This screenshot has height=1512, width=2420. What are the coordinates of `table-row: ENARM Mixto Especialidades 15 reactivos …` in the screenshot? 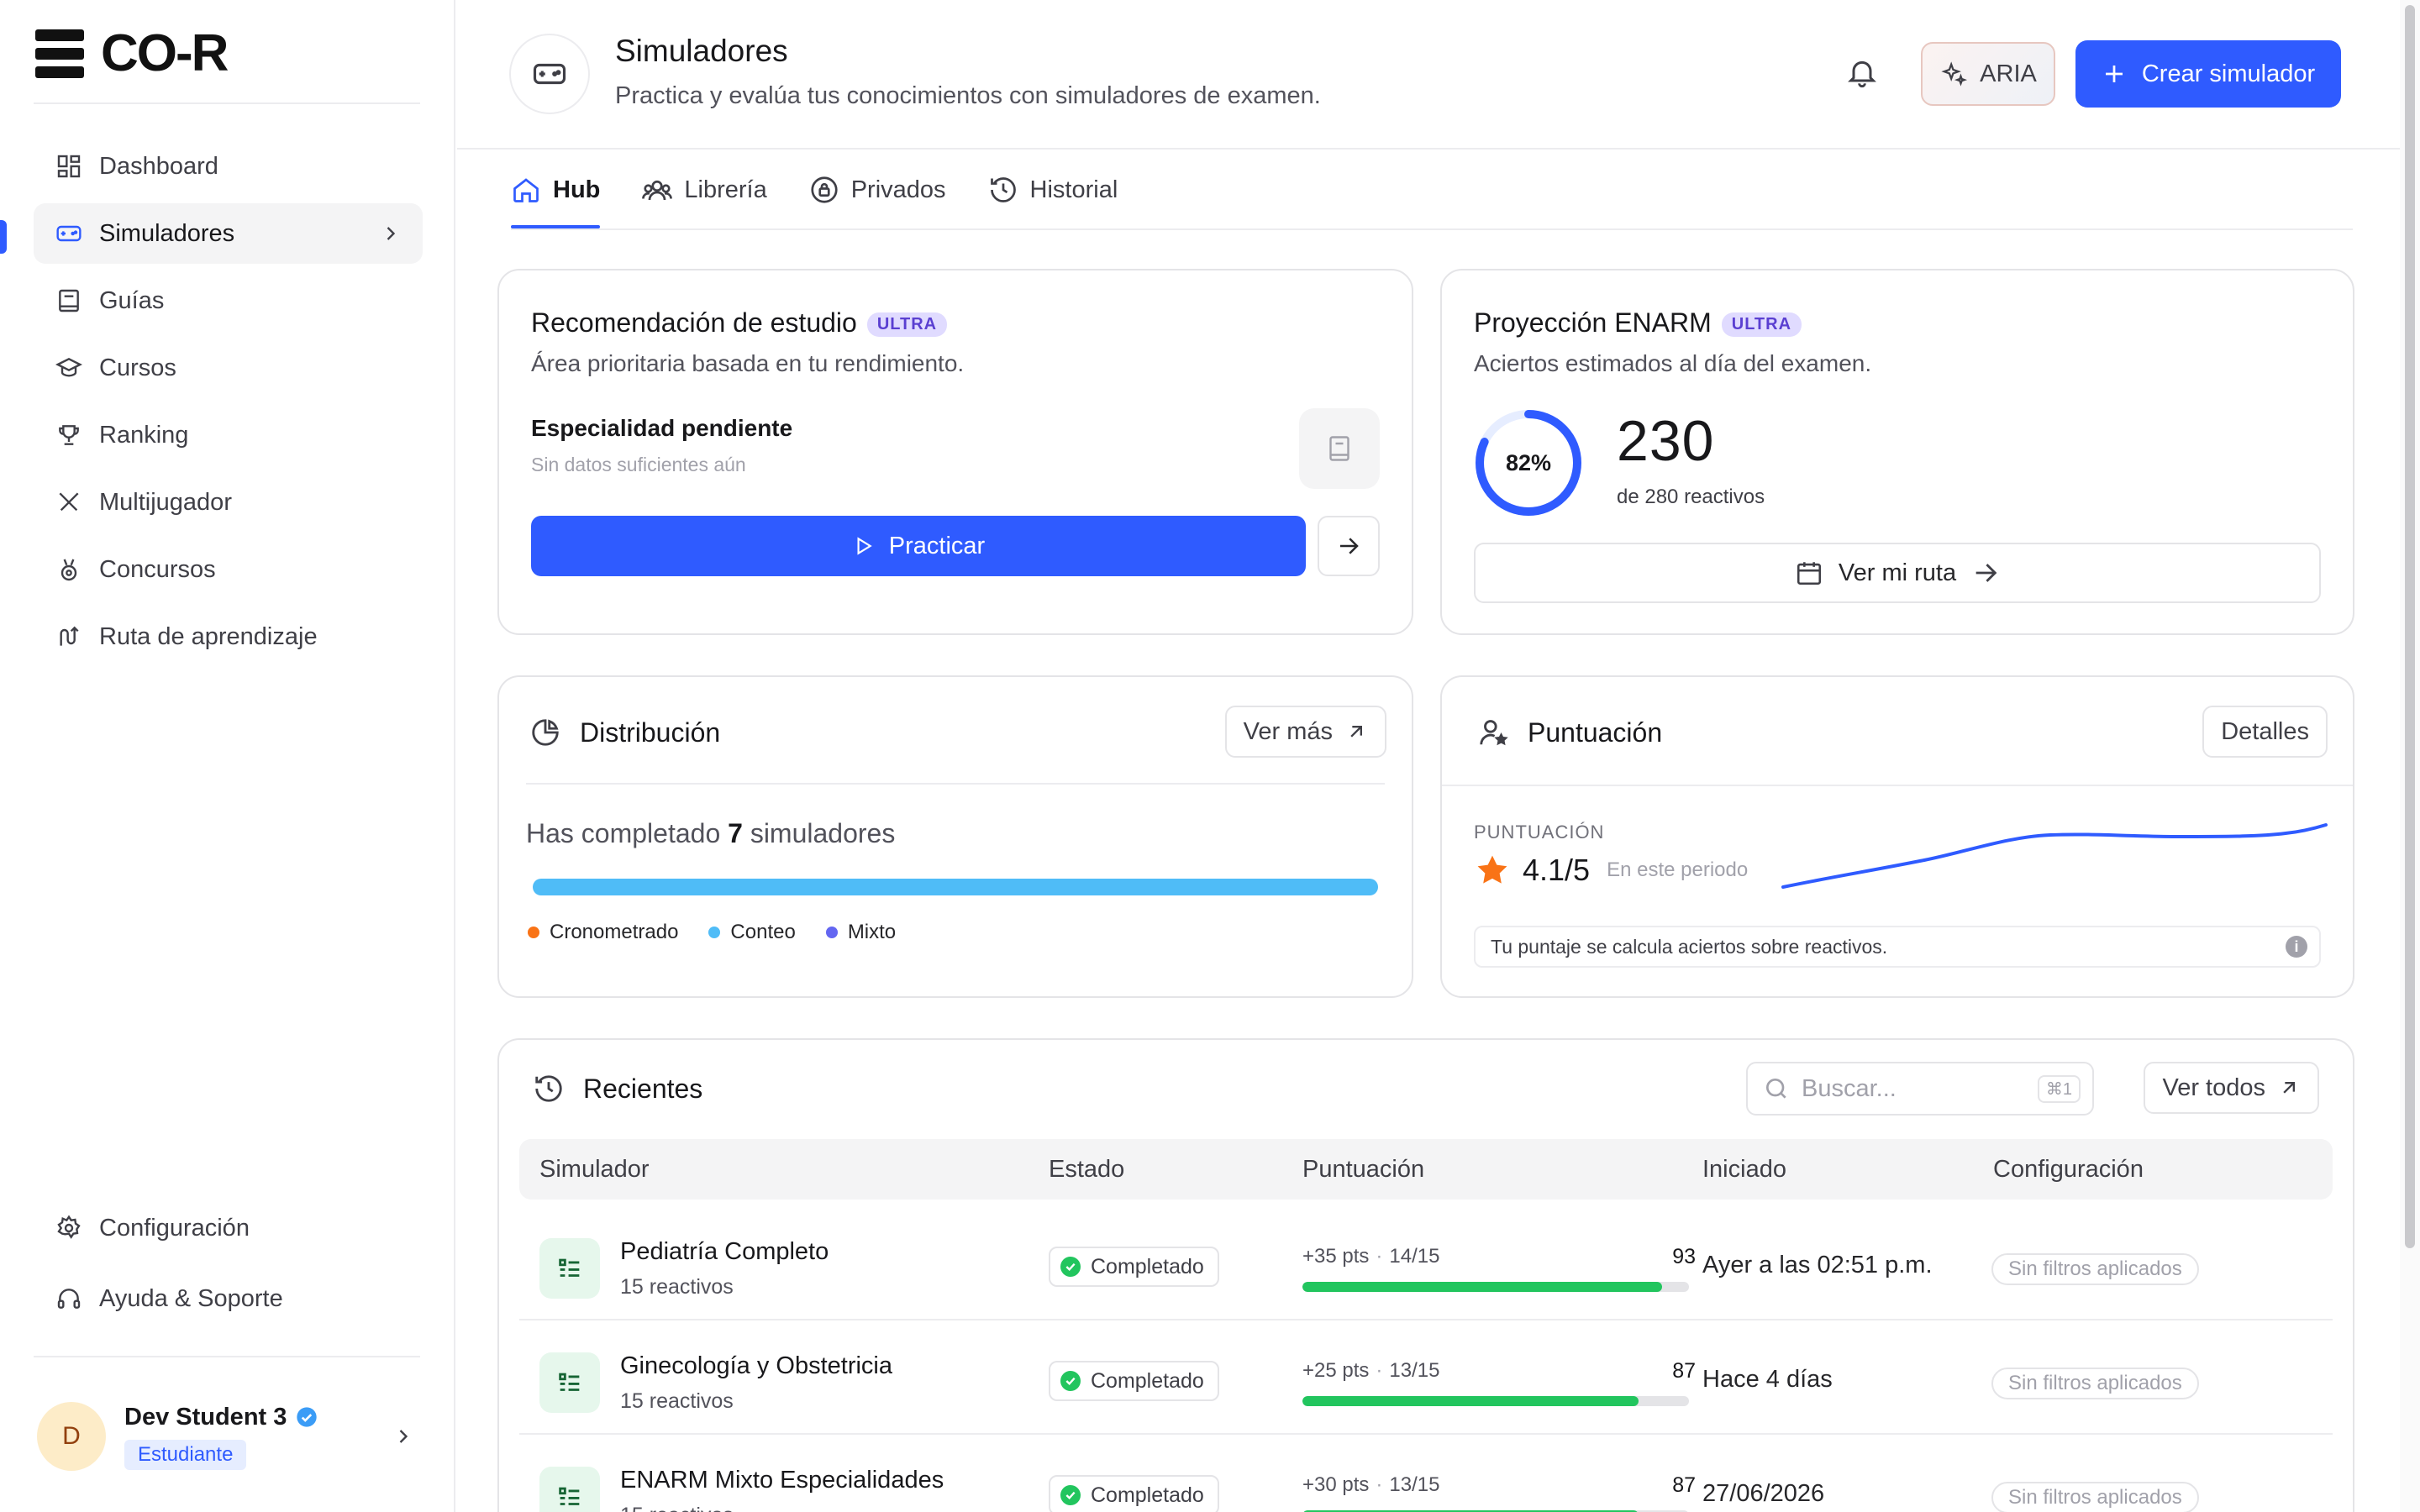 It's located at (1426, 1473).